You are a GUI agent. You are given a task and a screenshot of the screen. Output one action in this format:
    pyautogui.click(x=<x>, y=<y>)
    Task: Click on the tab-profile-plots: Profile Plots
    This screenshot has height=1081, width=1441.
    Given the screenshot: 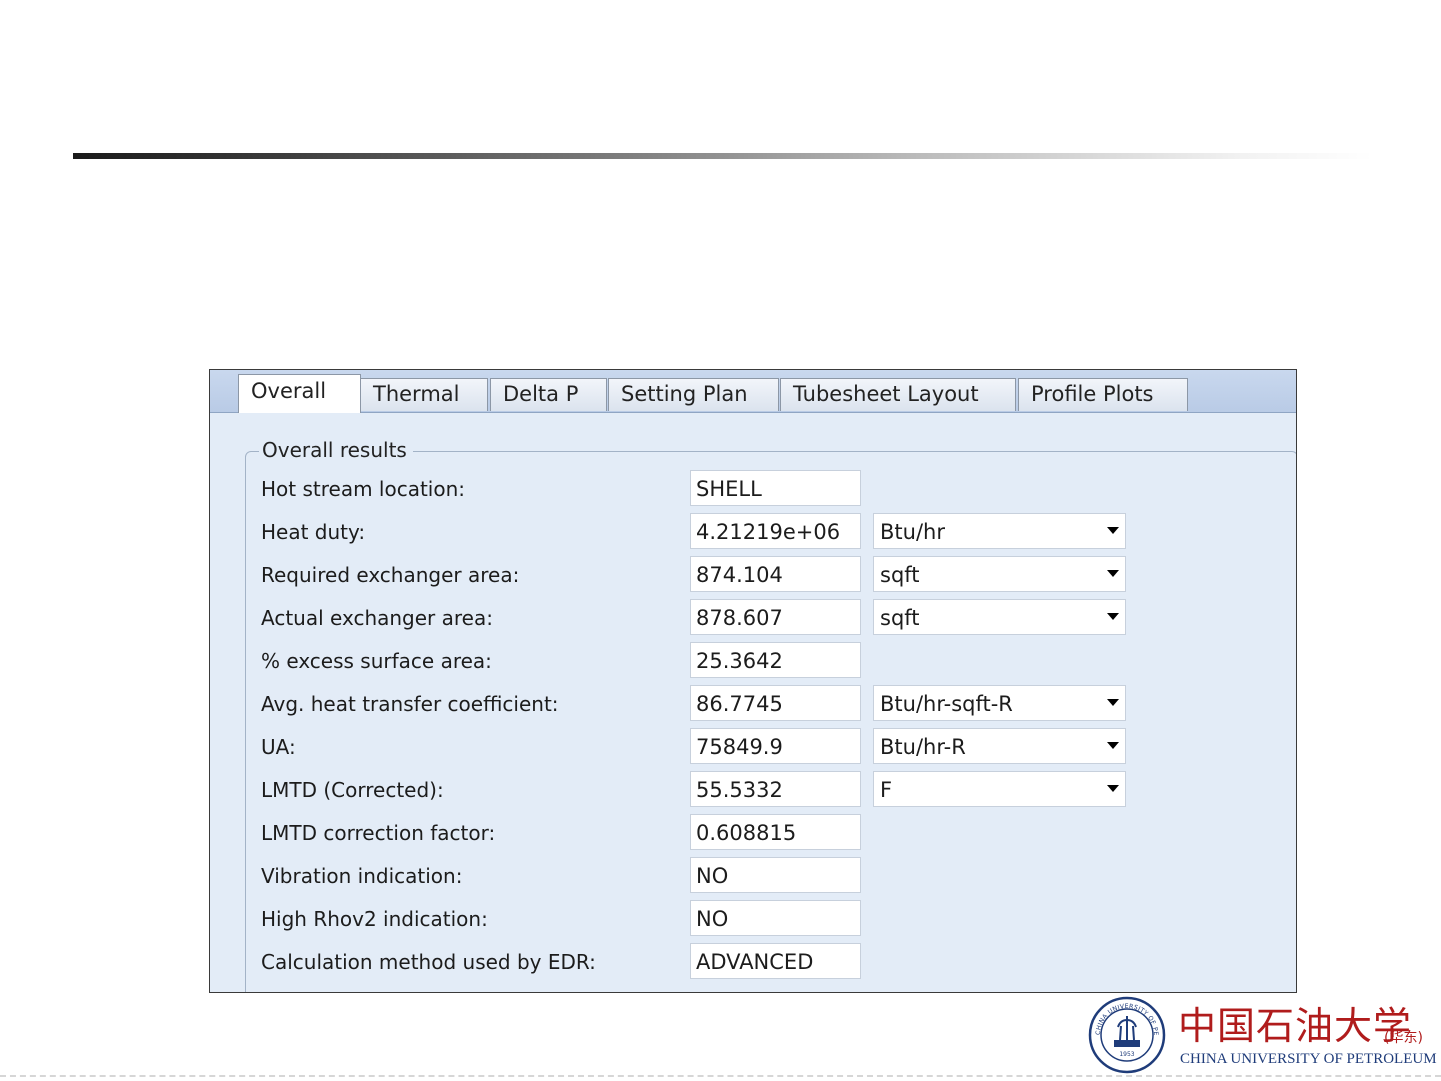 What is the action you would take?
    pyautogui.click(x=1103, y=394)
    